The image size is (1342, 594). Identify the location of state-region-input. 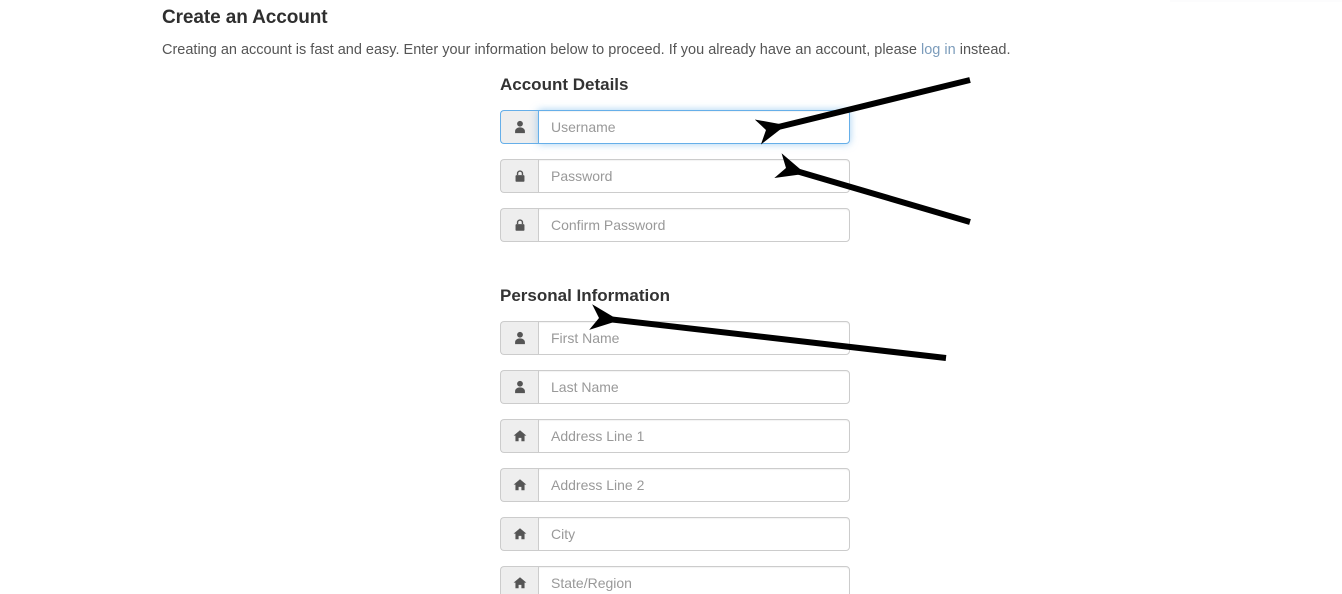
(694, 580).